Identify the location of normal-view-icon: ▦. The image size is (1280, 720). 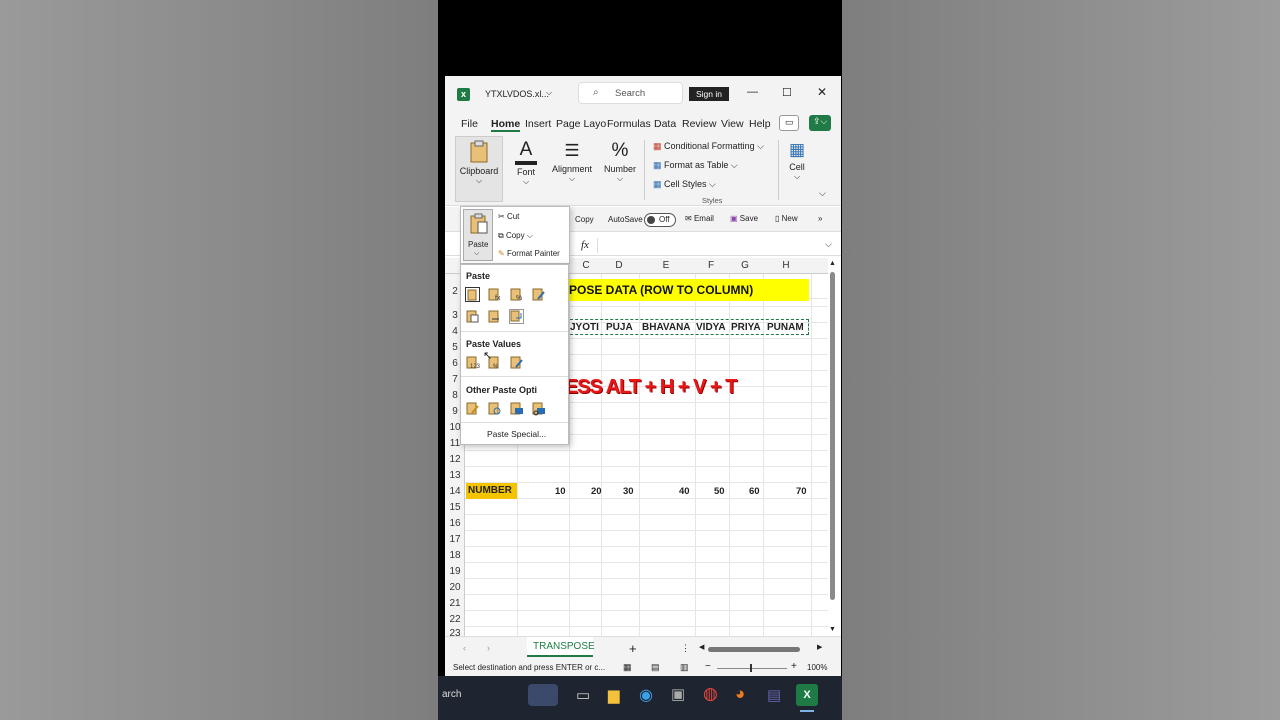
(627, 667).